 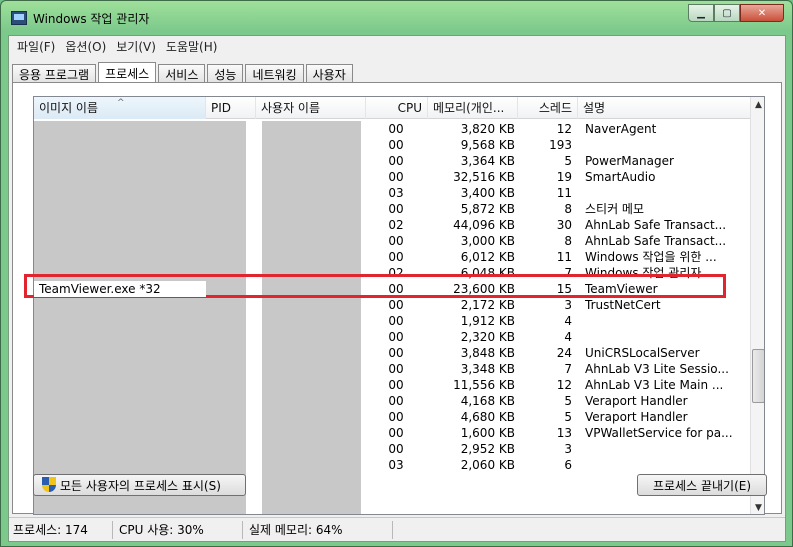 I want to click on cell-memory: 1,912 KB, so click(x=487, y=321).